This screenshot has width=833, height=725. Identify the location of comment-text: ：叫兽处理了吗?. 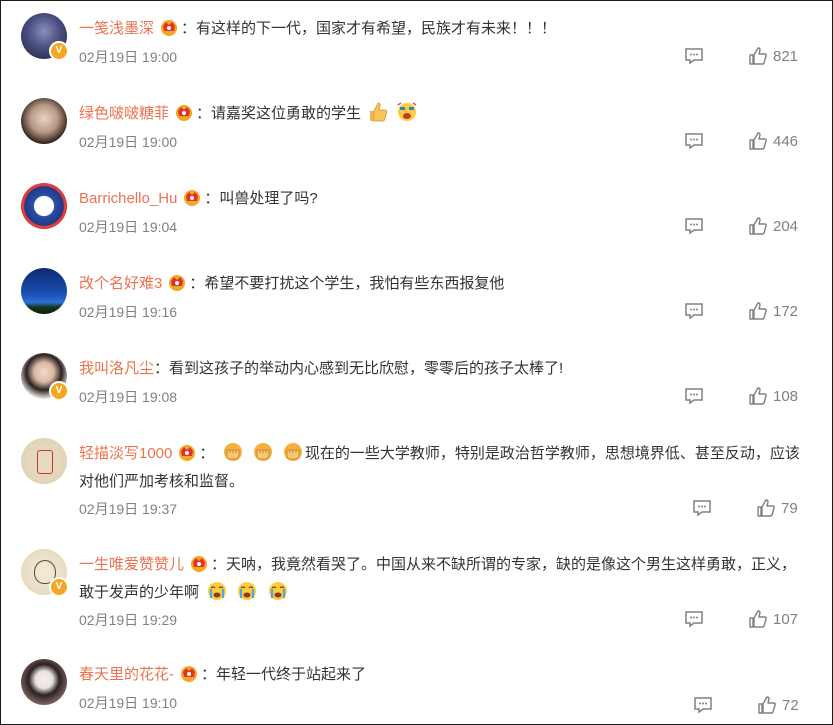
(261, 198).